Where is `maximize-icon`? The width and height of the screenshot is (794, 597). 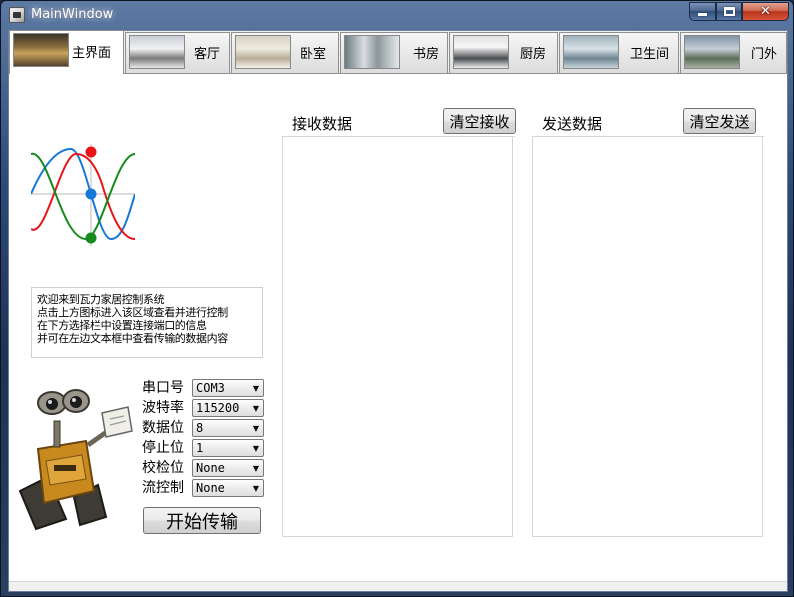 maximize-icon is located at coordinates (729, 11).